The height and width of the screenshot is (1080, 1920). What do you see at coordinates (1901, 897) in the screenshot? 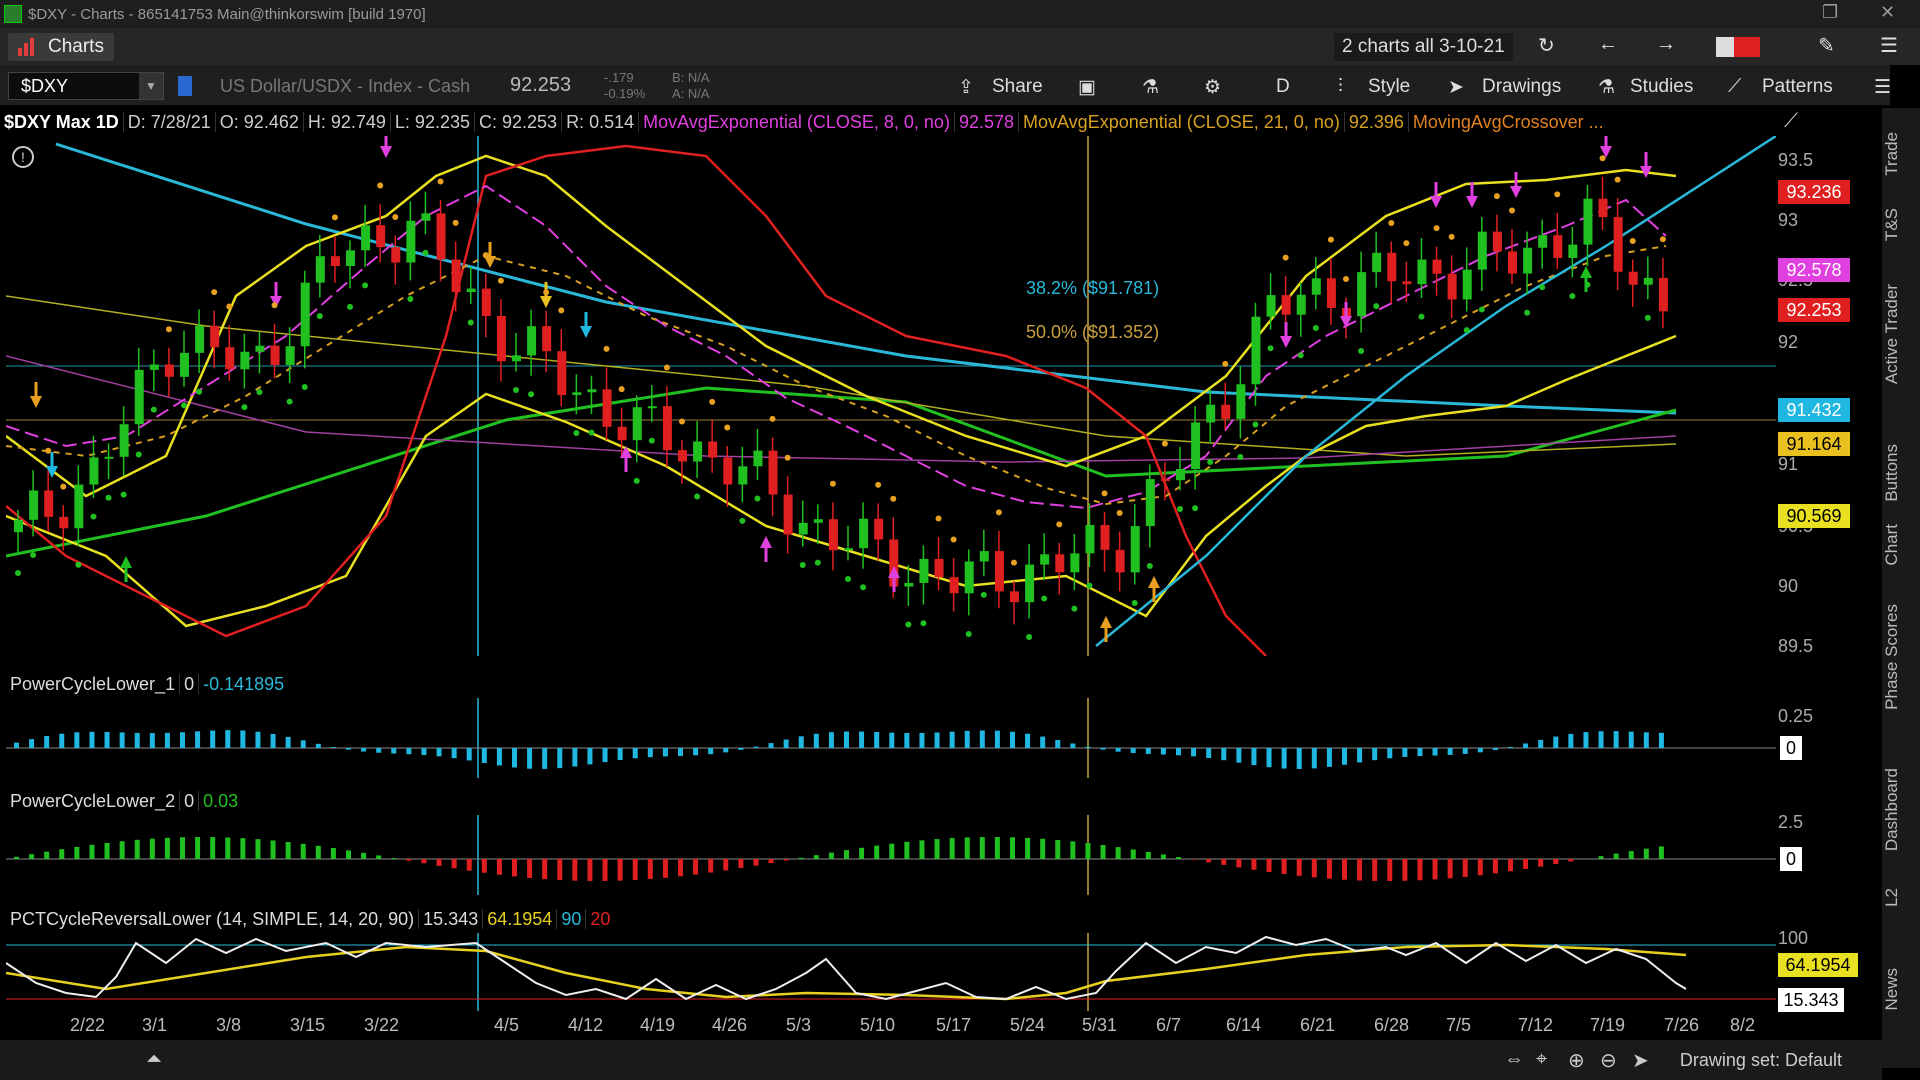
I see `right-tab-l2: L2` at bounding box center [1901, 897].